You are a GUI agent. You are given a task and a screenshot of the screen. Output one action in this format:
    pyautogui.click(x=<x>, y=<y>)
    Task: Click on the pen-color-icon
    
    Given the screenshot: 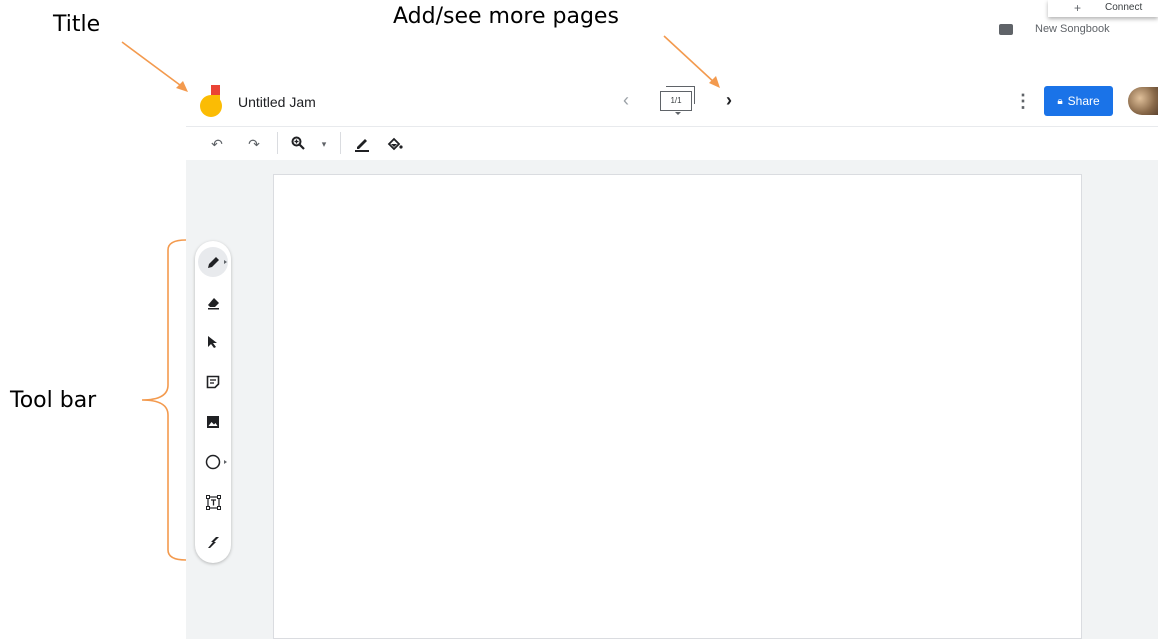 What is the action you would take?
    pyautogui.click(x=362, y=144)
    